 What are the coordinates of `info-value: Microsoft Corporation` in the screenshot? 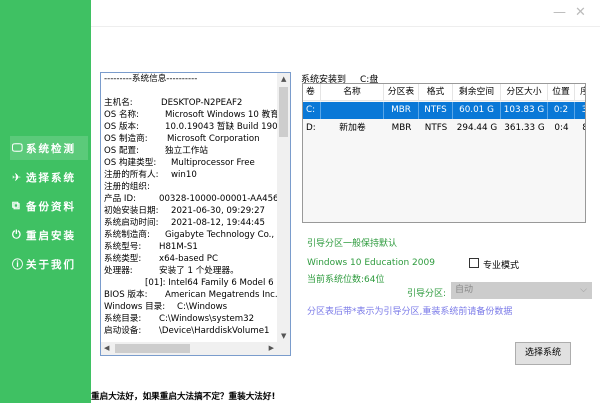 It's located at (213, 139).